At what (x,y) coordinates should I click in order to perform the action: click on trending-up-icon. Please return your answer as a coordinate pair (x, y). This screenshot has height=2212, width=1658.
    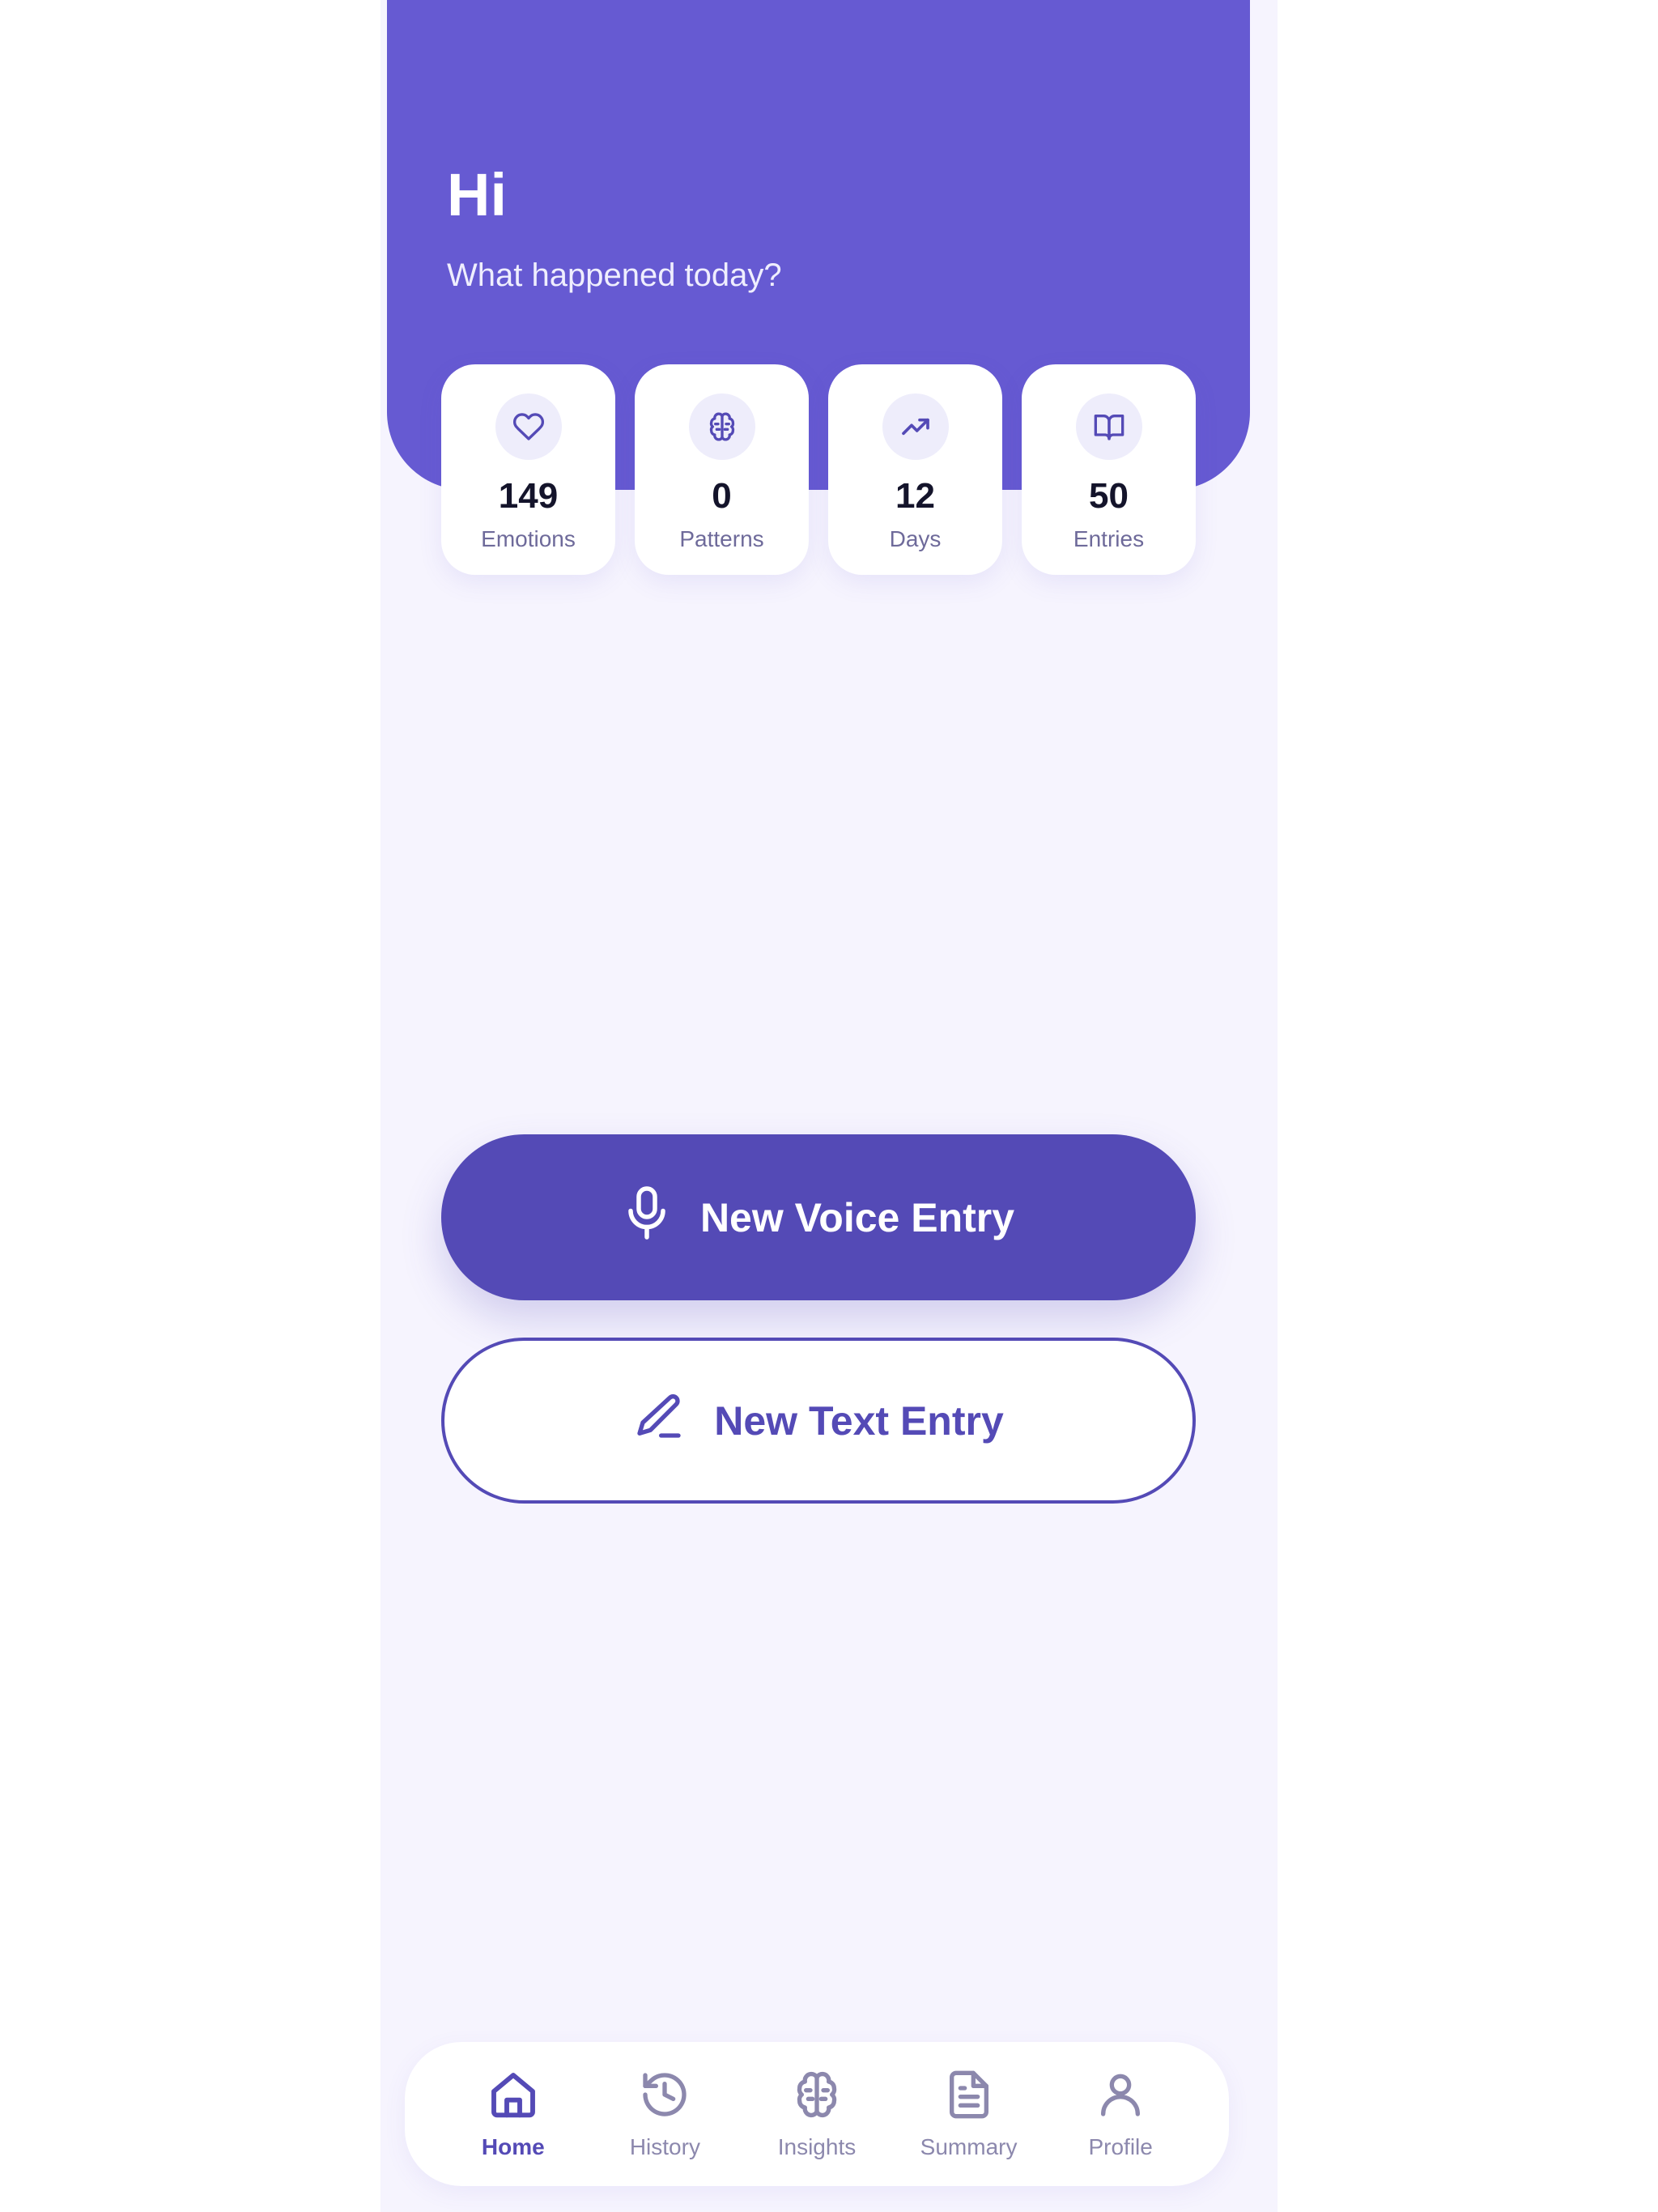
    Looking at the image, I should click on (915, 426).